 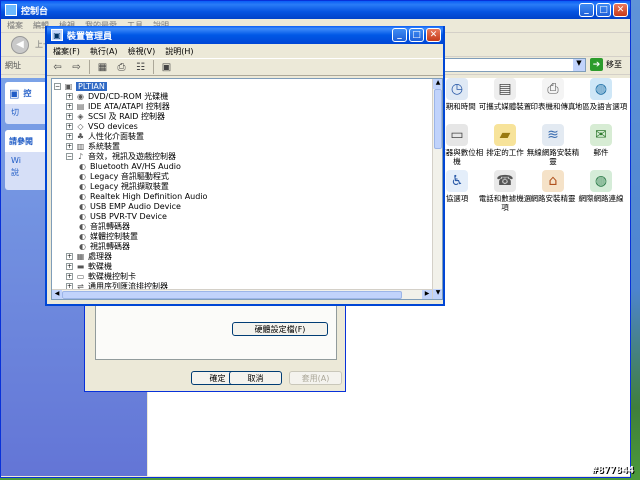 What do you see at coordinates (104, 226) in the screenshot?
I see `tree-item: ◐ 音訊轉碼器` at bounding box center [104, 226].